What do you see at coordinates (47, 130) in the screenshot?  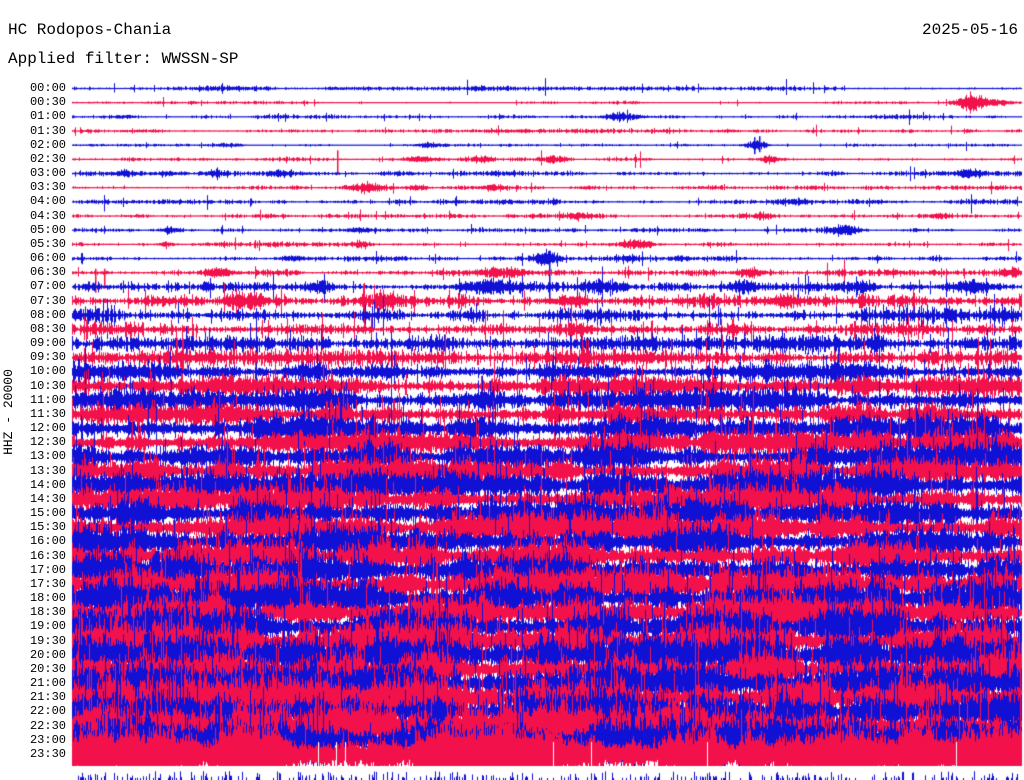 I see `time-label-01:30: 01:30` at bounding box center [47, 130].